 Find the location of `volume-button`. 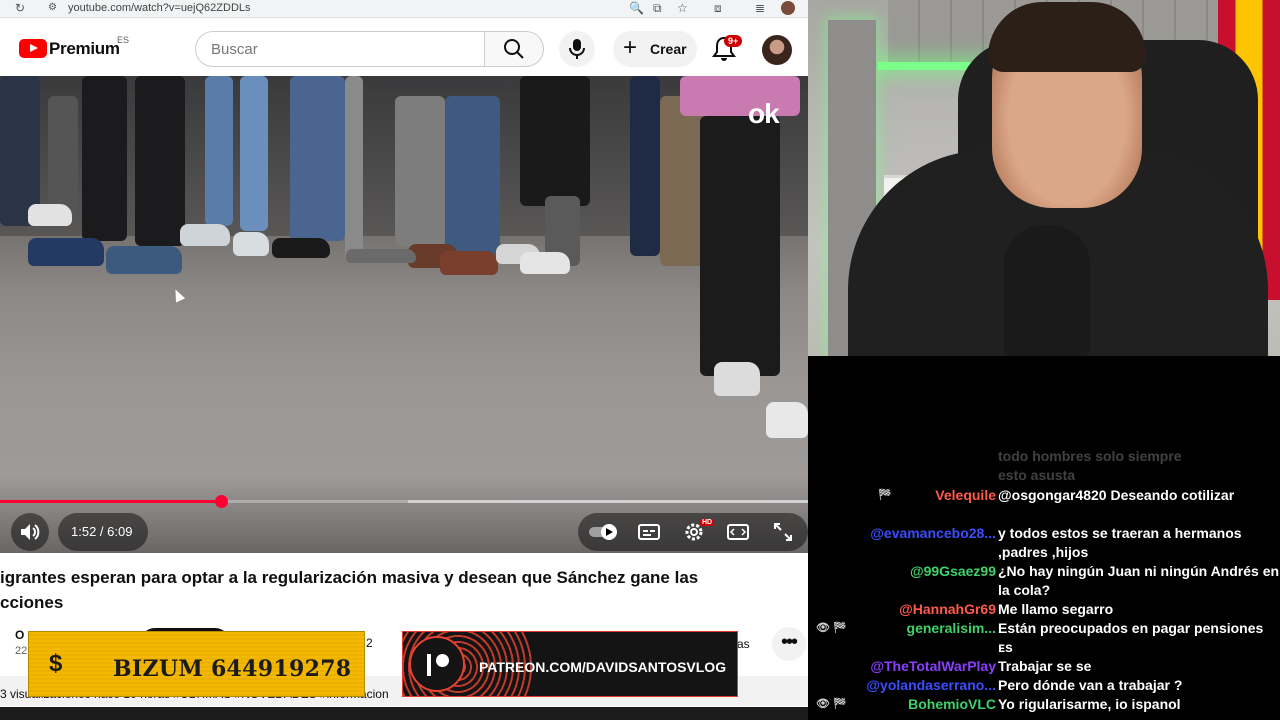

volume-button is located at coordinates (30, 532).